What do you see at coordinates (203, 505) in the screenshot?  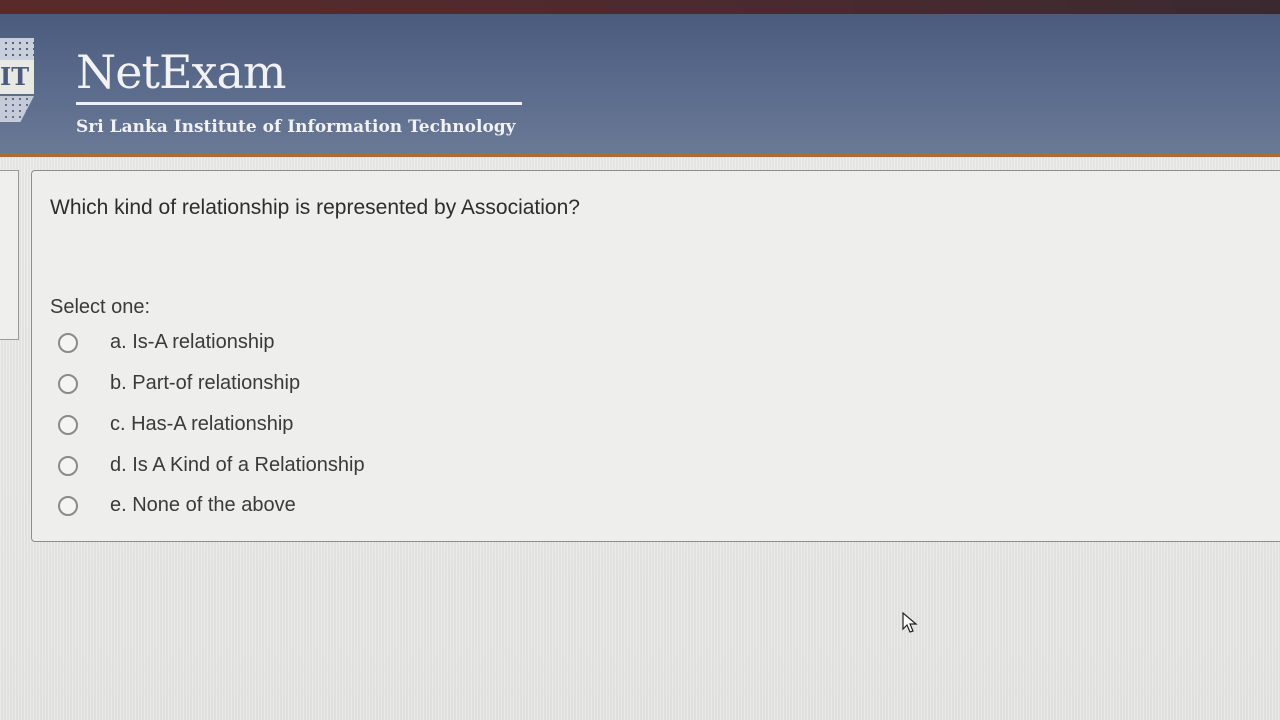 I see `answer-option-label: e. None of the above` at bounding box center [203, 505].